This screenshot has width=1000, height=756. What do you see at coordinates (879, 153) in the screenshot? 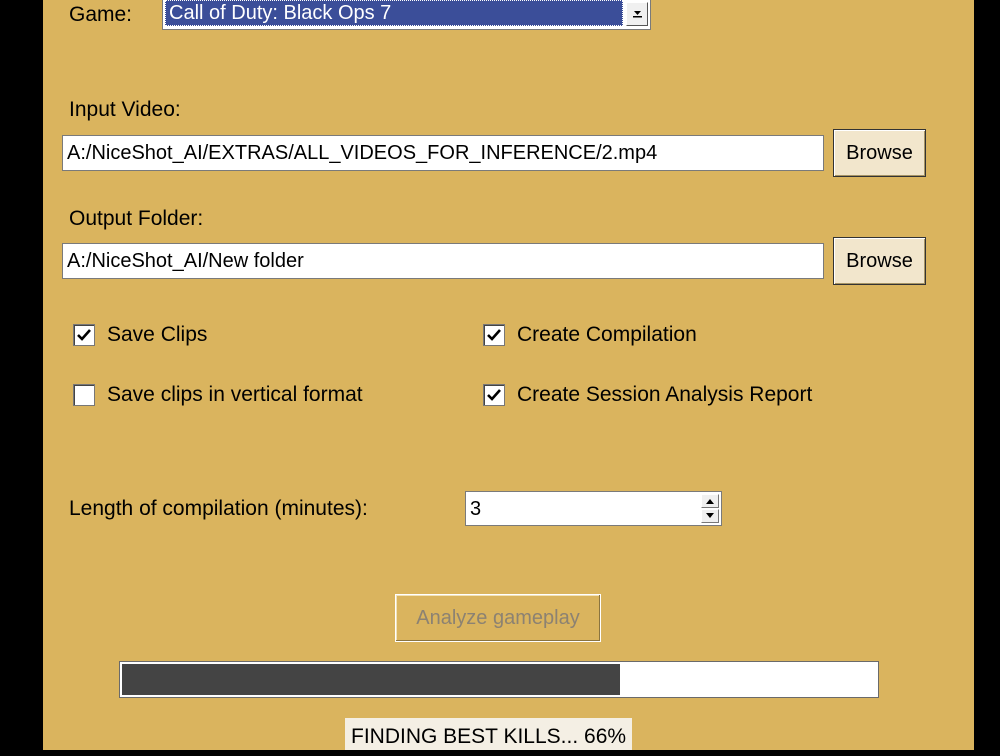
I see `input-browse-button: Browse` at bounding box center [879, 153].